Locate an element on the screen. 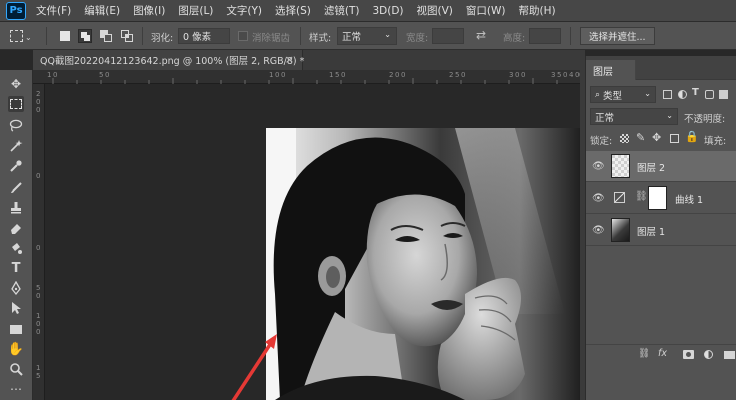 The image size is (736, 400). new-selection-icon is located at coordinates (65, 36).